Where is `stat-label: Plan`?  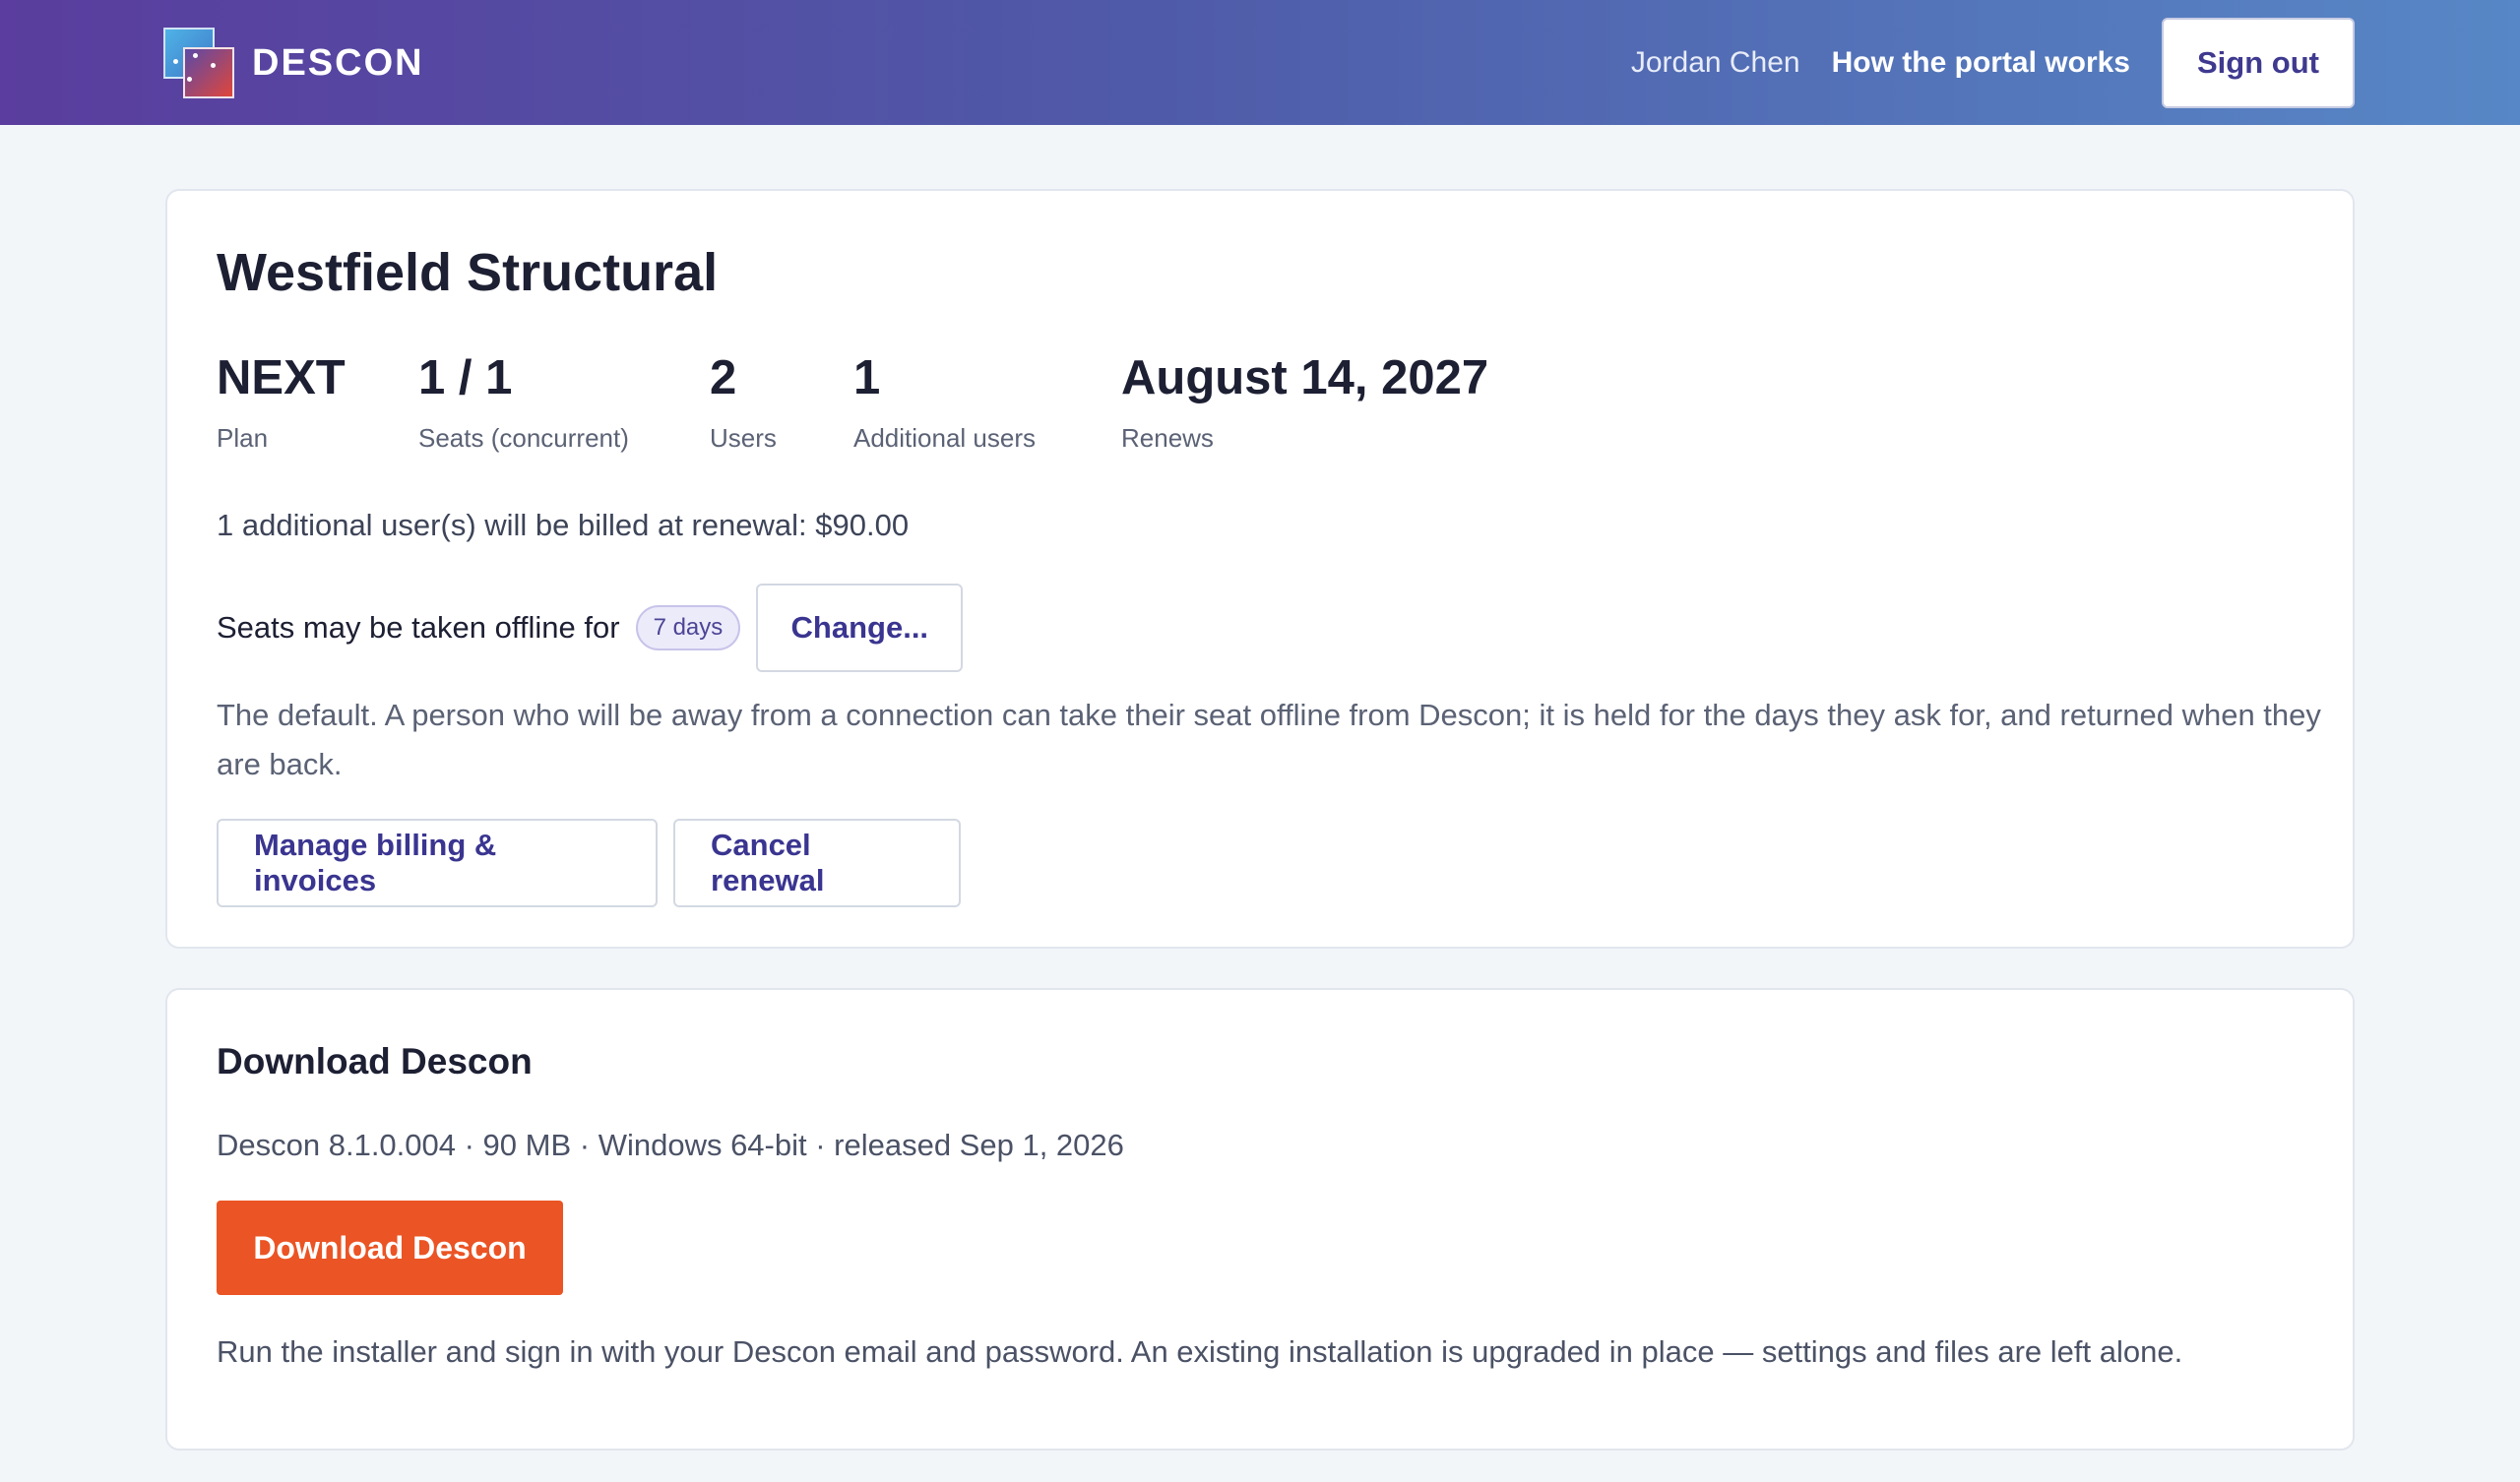
stat-label: Plan is located at coordinates (243, 438).